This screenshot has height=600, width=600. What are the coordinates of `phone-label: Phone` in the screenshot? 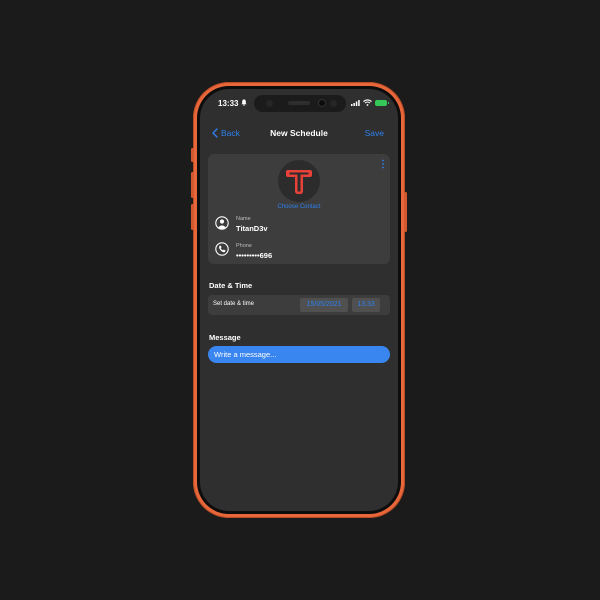 It's located at (244, 246).